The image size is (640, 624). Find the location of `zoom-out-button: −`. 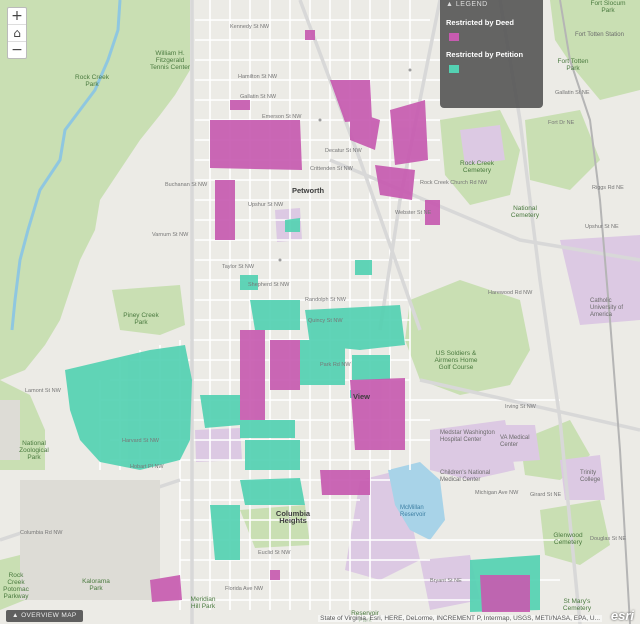

zoom-out-button: − is located at coordinates (17, 50).